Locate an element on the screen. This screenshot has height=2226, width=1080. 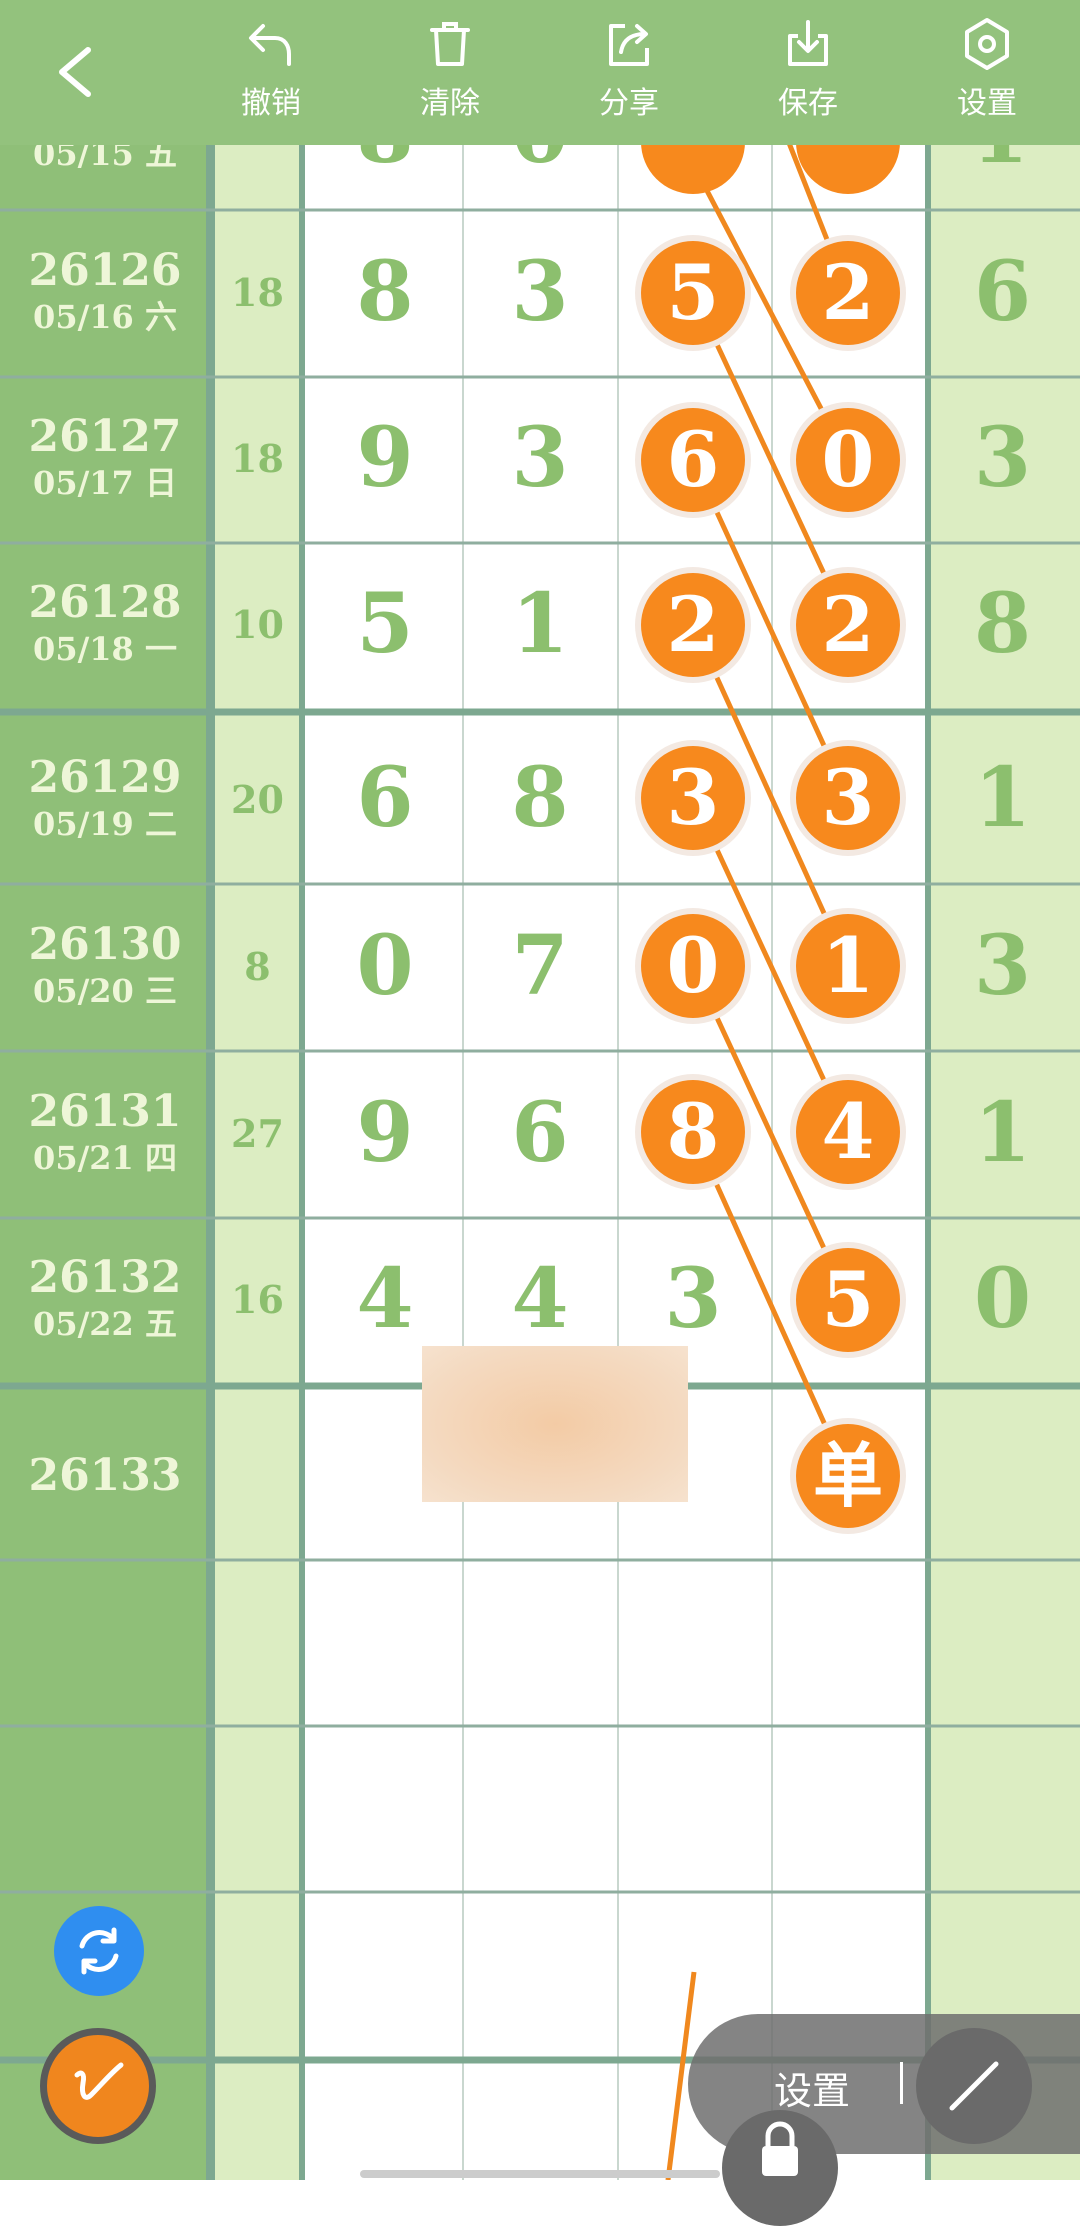
row-date: 05/20 三 is located at coordinates (105, 991).